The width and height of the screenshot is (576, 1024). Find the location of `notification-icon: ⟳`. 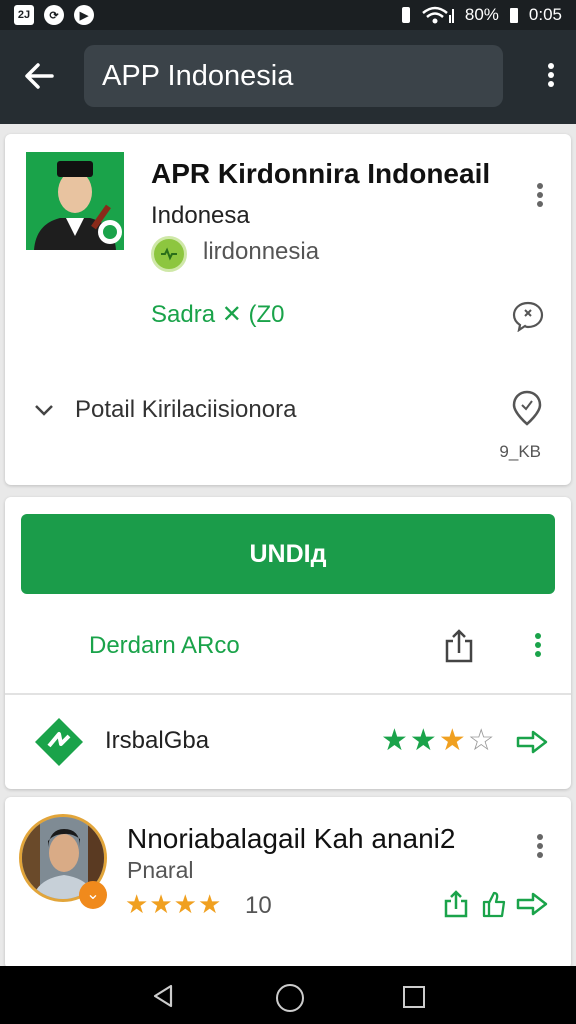

notification-icon: ⟳ is located at coordinates (54, 15).